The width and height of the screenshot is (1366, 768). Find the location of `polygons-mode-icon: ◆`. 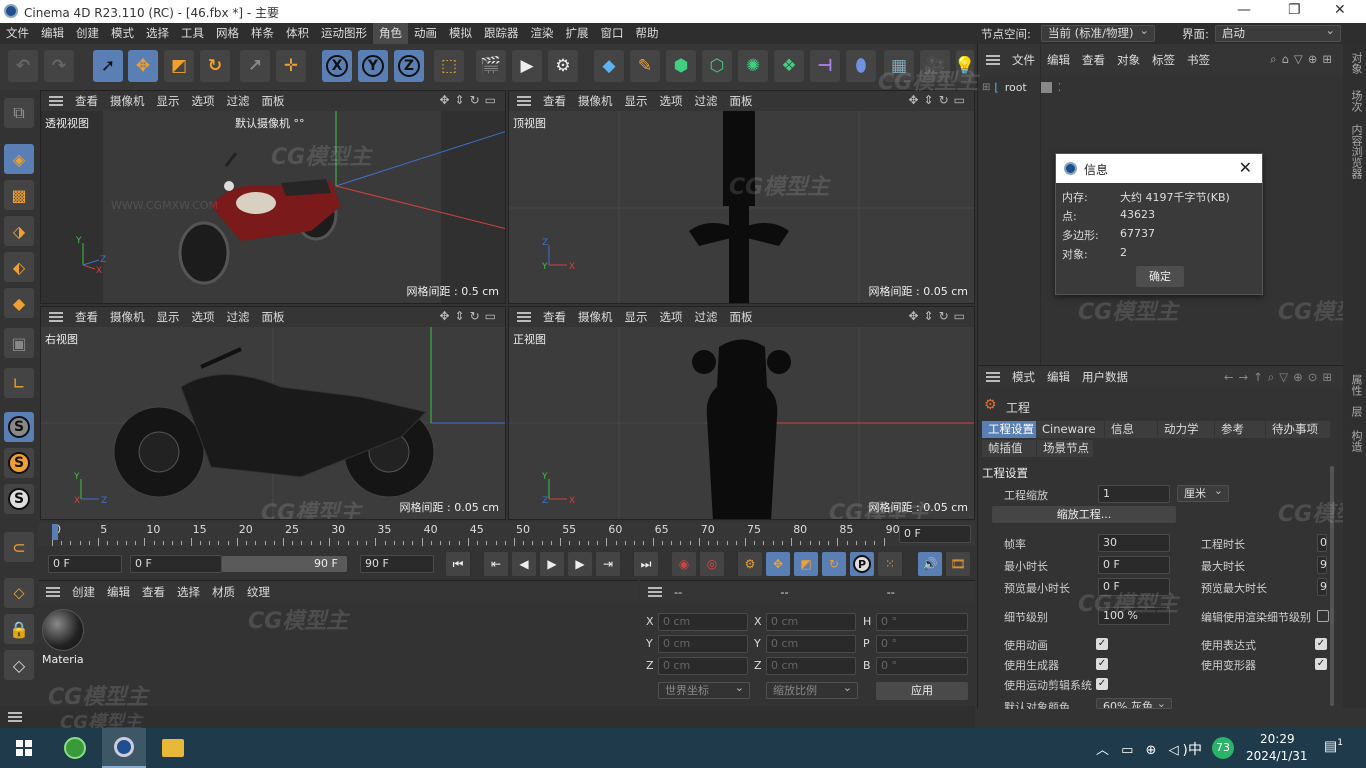

polygons-mode-icon: ◆ is located at coordinates (19, 303).